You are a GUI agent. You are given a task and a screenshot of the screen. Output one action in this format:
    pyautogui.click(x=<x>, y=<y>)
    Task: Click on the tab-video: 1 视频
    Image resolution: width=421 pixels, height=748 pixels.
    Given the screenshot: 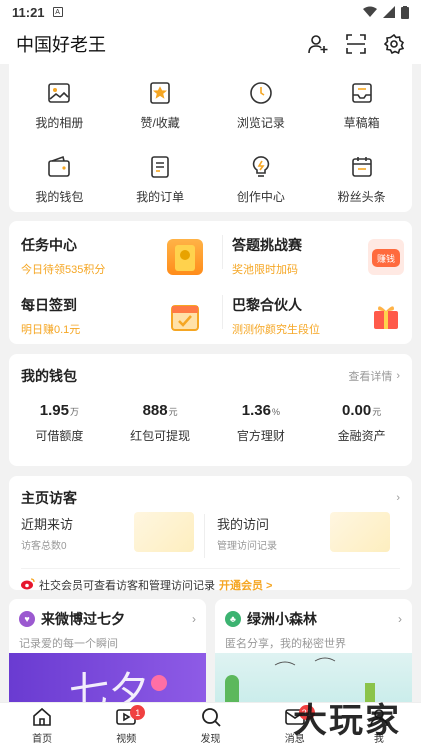 What is the action you would take?
    pyautogui.click(x=126, y=725)
    